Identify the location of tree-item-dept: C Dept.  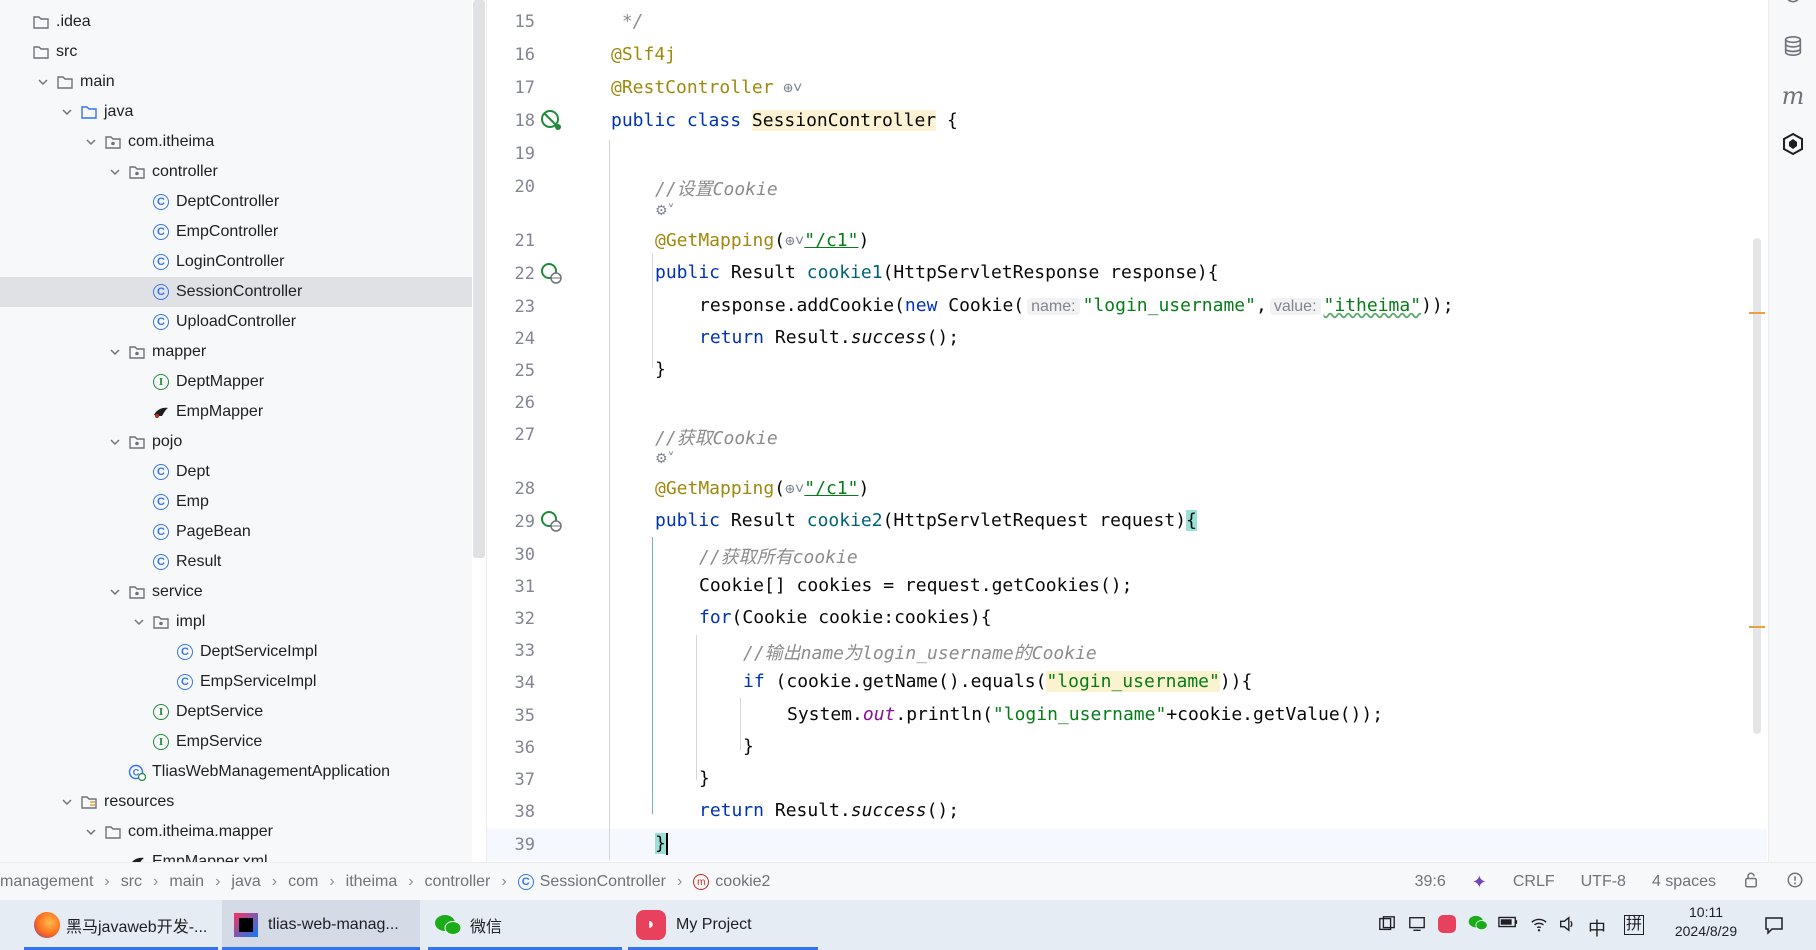
(236, 472).